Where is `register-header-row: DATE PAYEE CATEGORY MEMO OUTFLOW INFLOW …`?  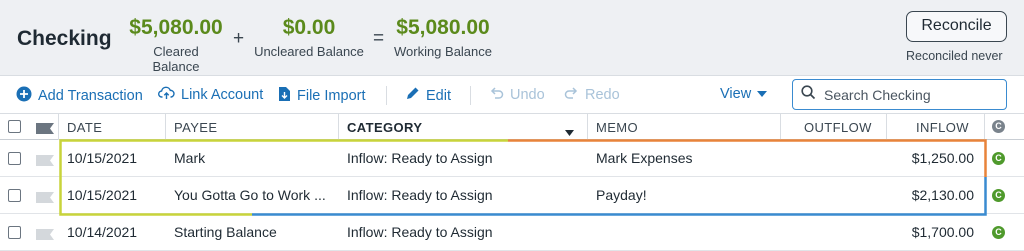 register-header-row: DATE PAYEE CATEGORY MEMO OUTFLOW INFLOW … is located at coordinates (512, 127).